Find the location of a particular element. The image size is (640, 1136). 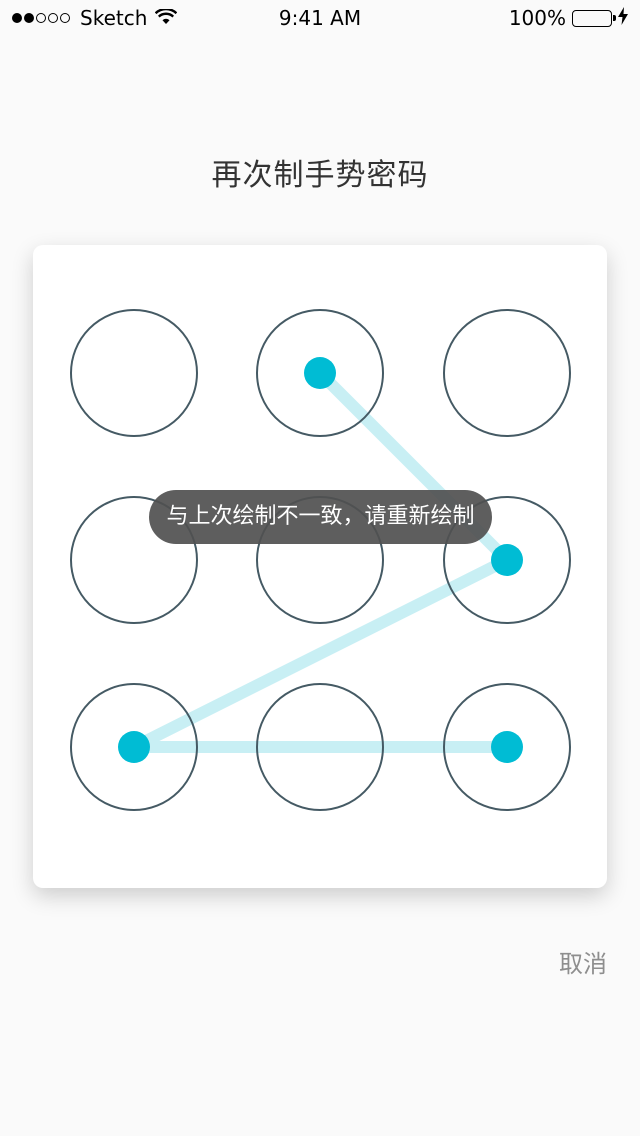

status-bar: Sketch 9:41 AM 100% is located at coordinates (320, 20).